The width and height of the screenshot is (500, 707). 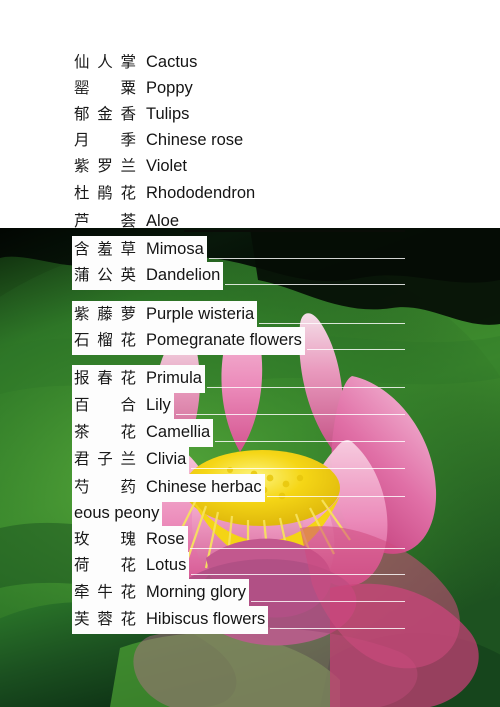 I want to click on list-item: 百合 Lily, so click(x=123, y=406).